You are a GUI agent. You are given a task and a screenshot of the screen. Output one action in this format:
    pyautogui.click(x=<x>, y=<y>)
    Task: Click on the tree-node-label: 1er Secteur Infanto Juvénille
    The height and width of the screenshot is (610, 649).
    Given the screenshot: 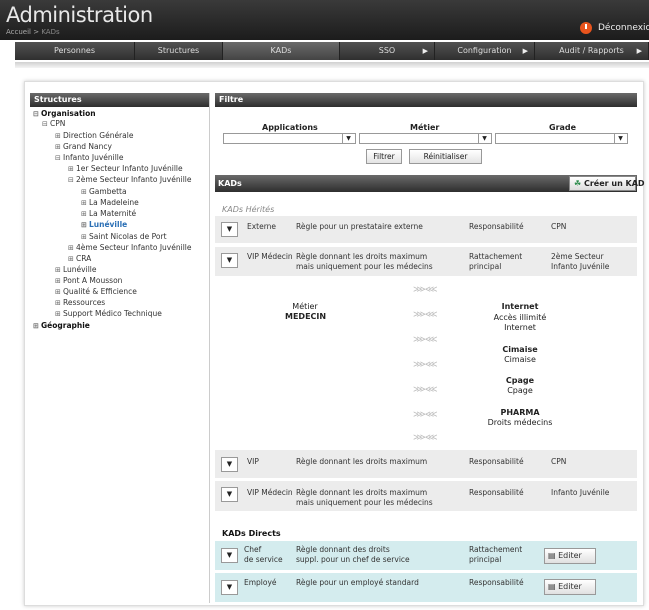 What is the action you would take?
    pyautogui.click(x=129, y=168)
    